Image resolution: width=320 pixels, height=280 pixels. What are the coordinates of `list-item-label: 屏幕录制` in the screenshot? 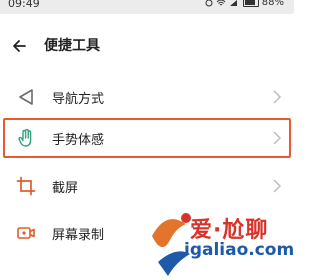 It's located at (78, 235).